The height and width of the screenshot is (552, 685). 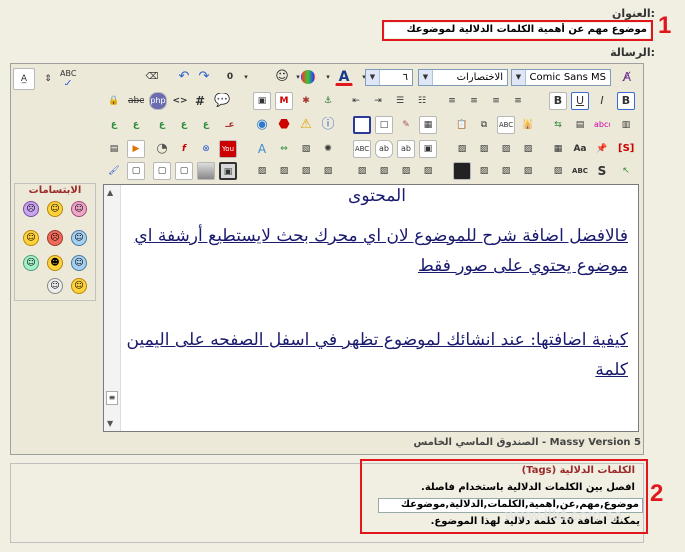 What do you see at coordinates (162, 171) in the screenshot?
I see `slide-icon: ▢` at bounding box center [162, 171].